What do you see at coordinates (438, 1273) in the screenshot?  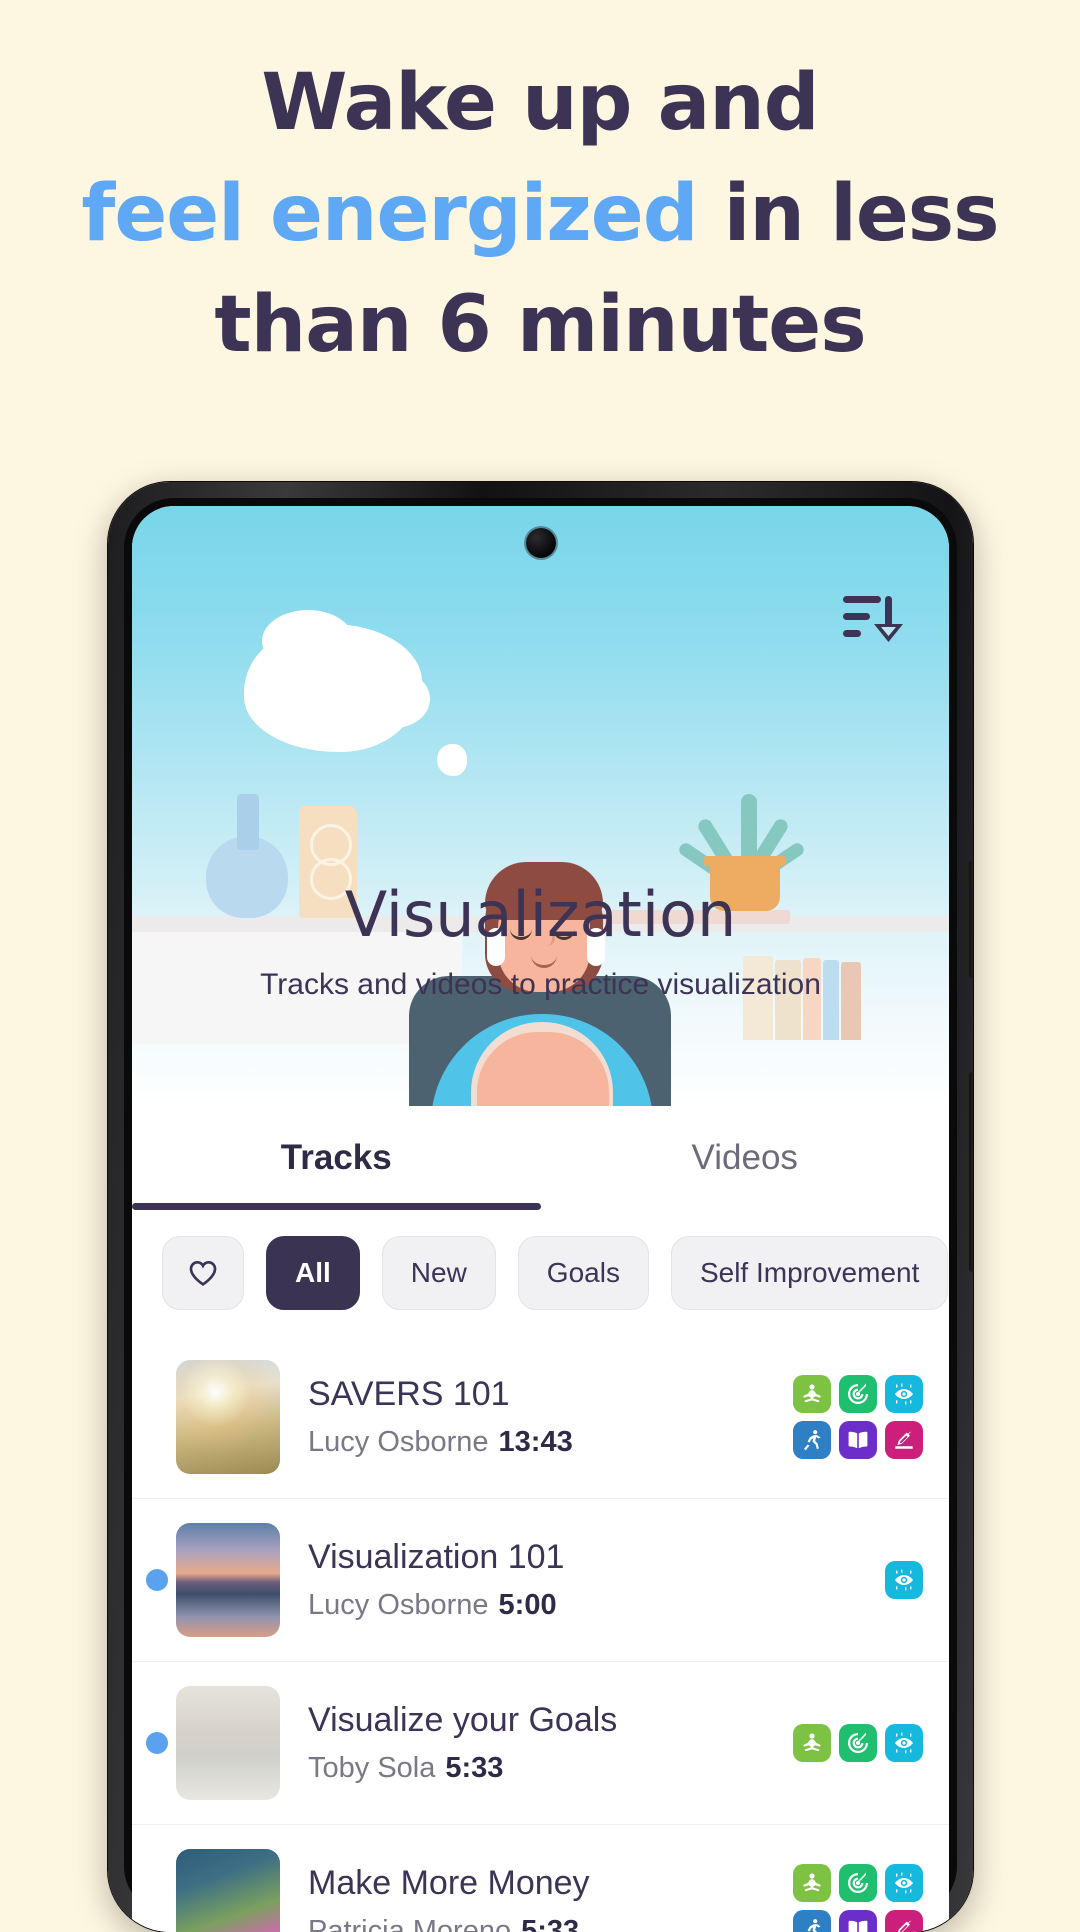 I see `chip-new: New` at bounding box center [438, 1273].